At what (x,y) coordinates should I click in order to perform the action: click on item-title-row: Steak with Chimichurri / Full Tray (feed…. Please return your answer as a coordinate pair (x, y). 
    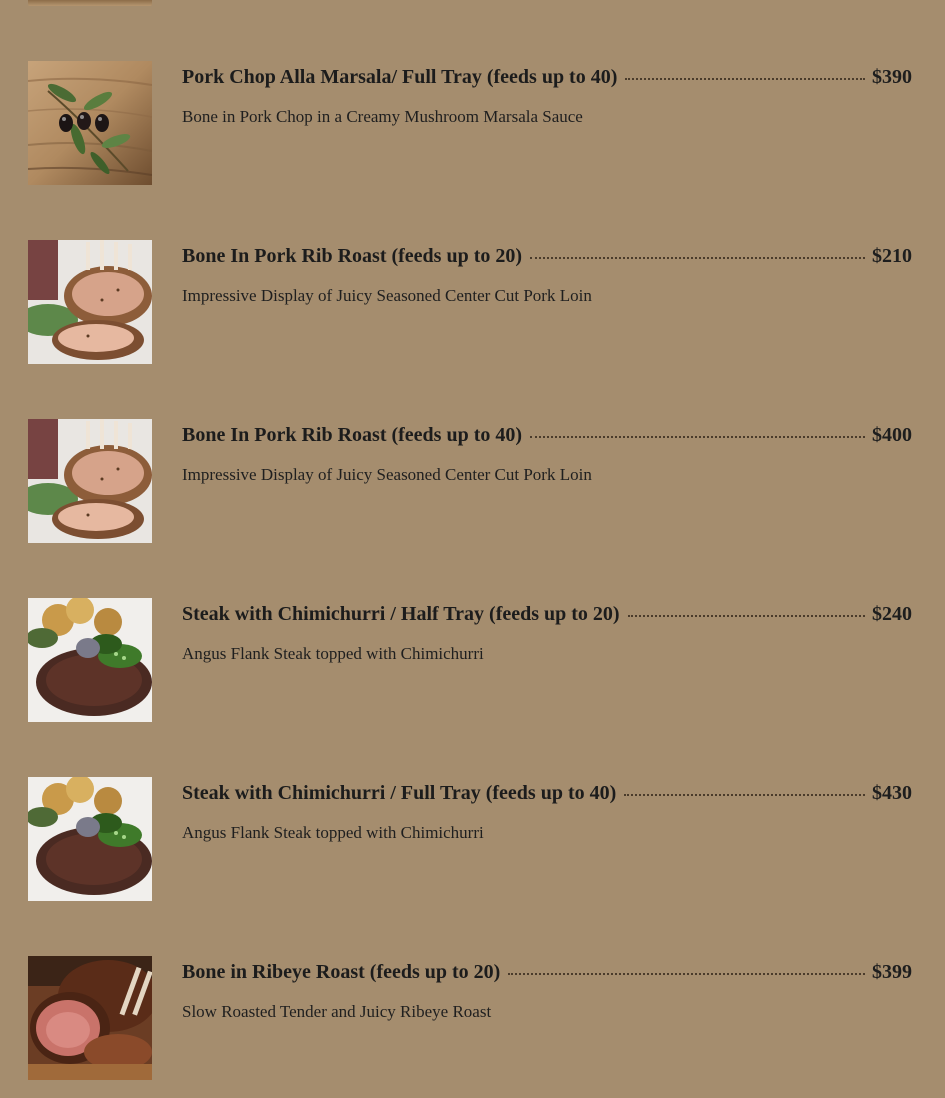
    Looking at the image, I should click on (547, 795).